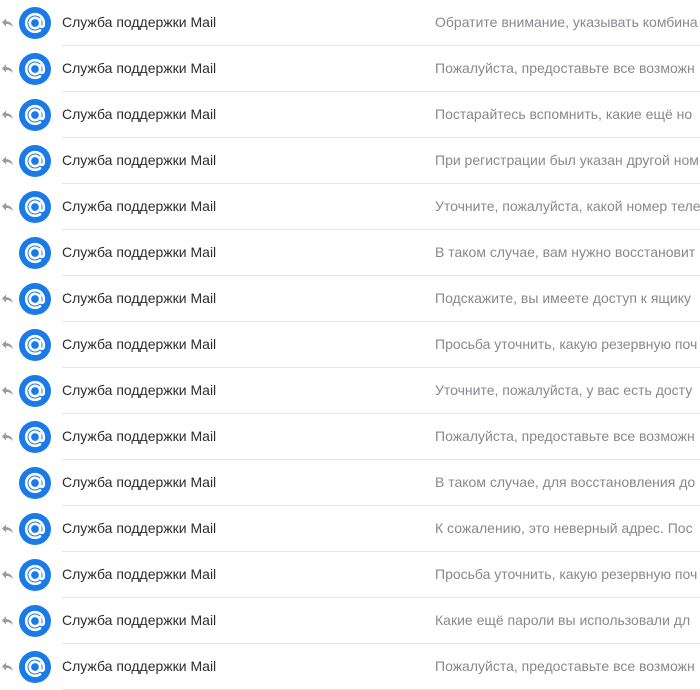 The width and height of the screenshot is (700, 690). I want to click on message-snippet: Какие ещё пароли вы использовали дл, so click(563, 620).